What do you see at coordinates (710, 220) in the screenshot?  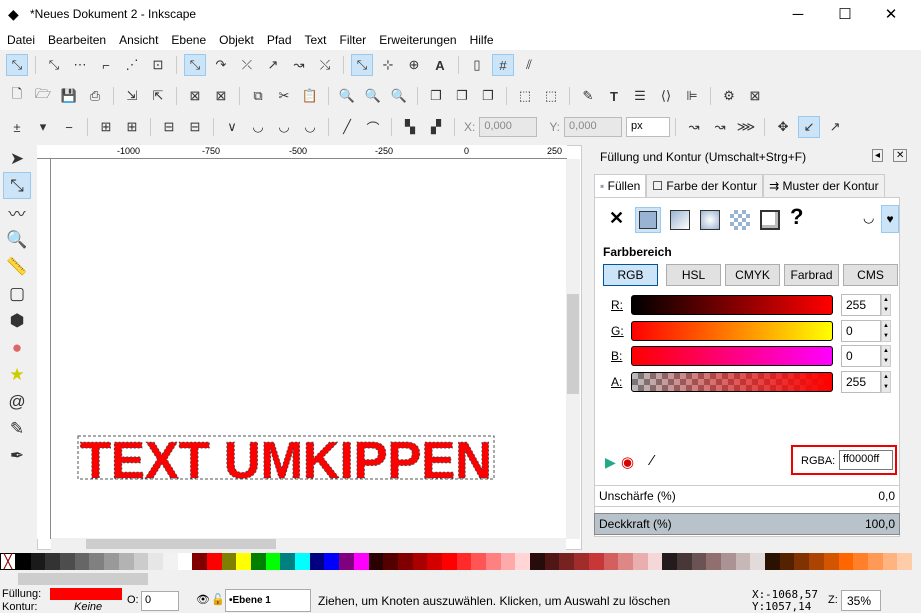 I see `radial-gradient-icon` at bounding box center [710, 220].